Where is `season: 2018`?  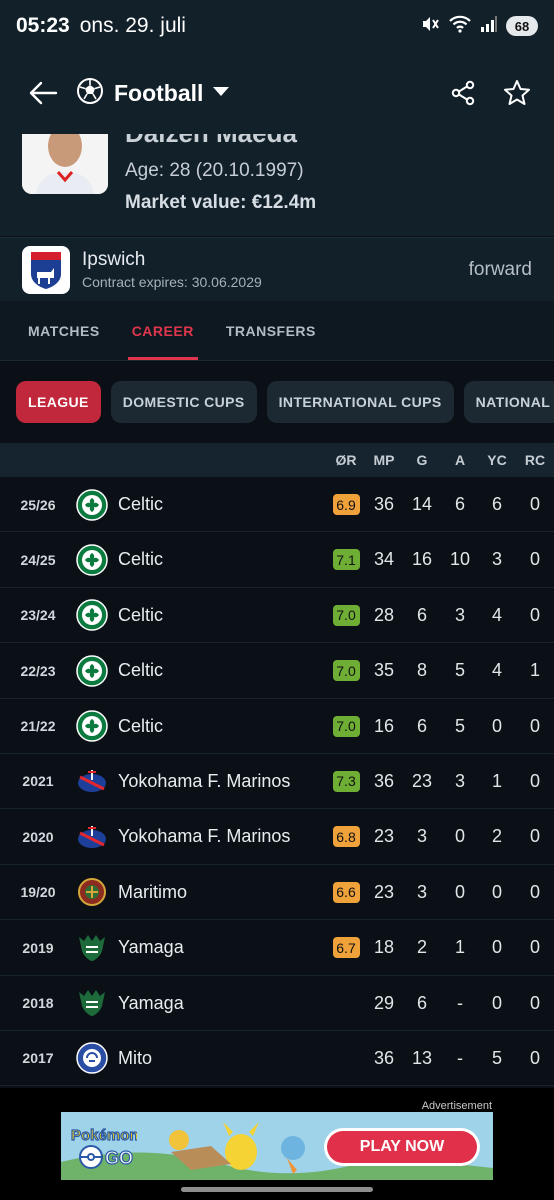 season: 2018 is located at coordinates (38, 1003).